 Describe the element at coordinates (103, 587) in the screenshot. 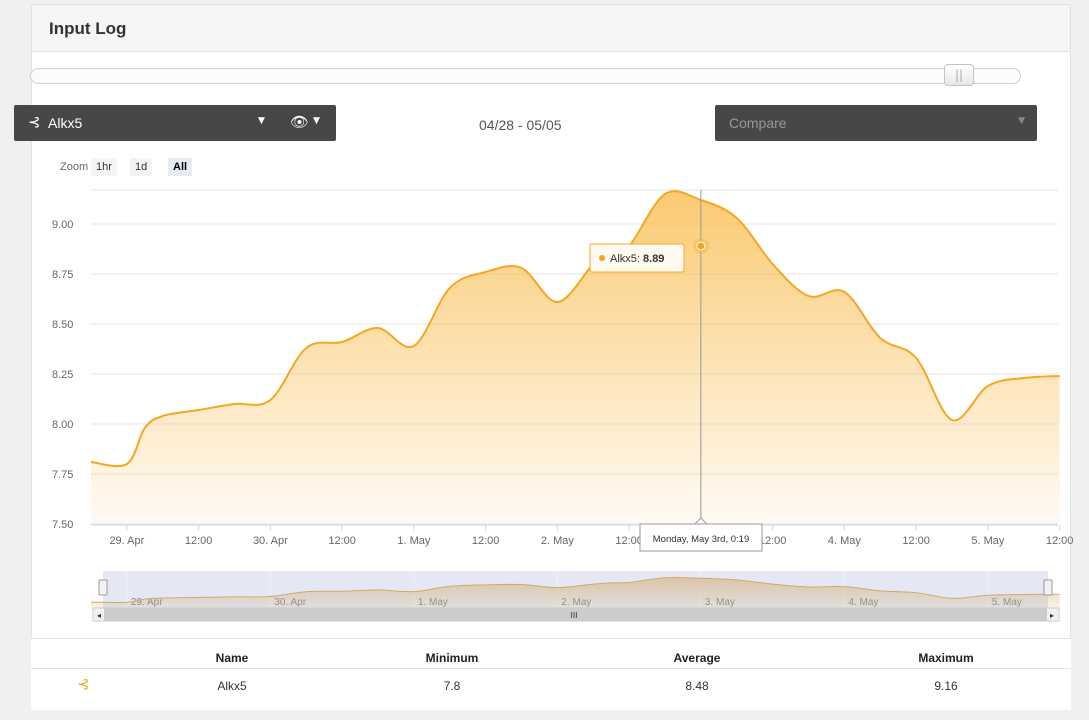

I see `navigator-left-handle` at that location.